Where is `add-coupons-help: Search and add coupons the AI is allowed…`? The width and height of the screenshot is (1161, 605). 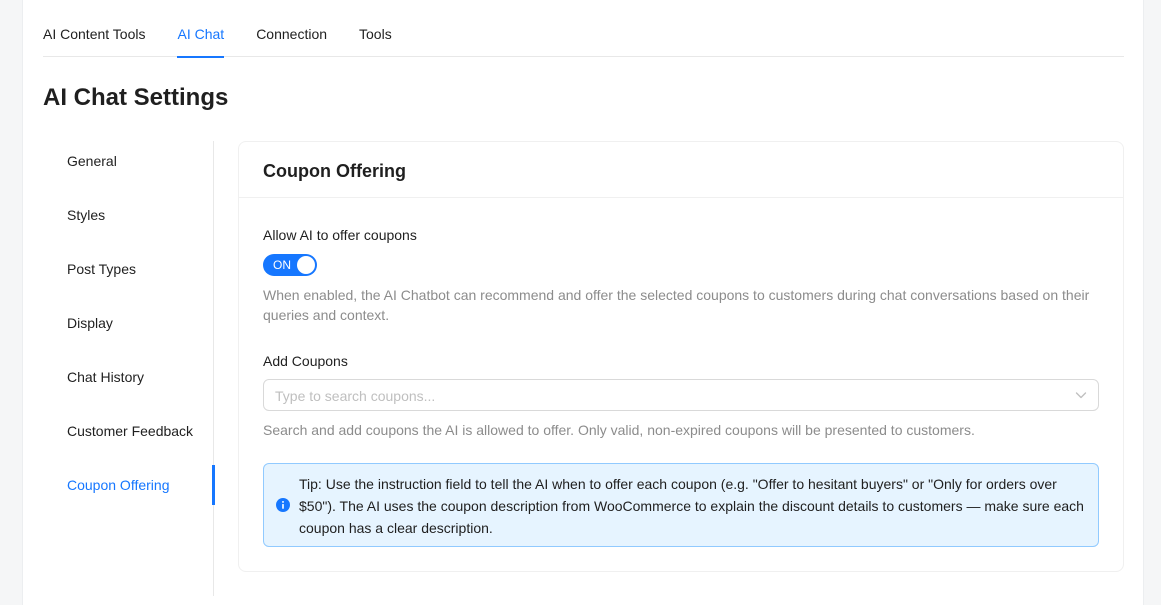 add-coupons-help: Search and add coupons the AI is allowed… is located at coordinates (619, 430).